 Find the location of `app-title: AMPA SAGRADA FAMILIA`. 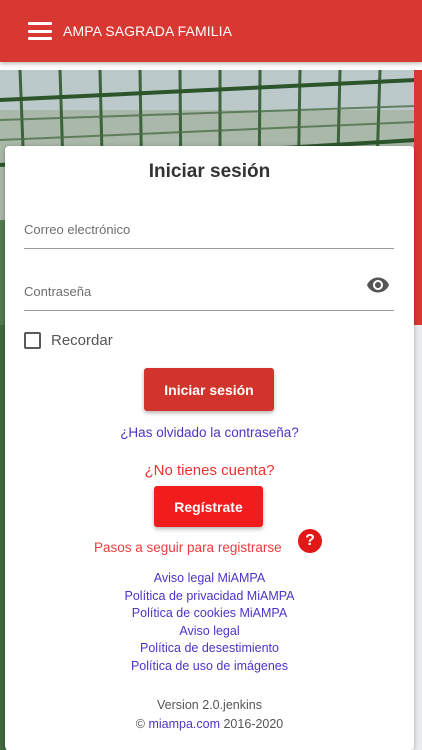

app-title: AMPA SAGRADA FAMILIA is located at coordinates (148, 31).